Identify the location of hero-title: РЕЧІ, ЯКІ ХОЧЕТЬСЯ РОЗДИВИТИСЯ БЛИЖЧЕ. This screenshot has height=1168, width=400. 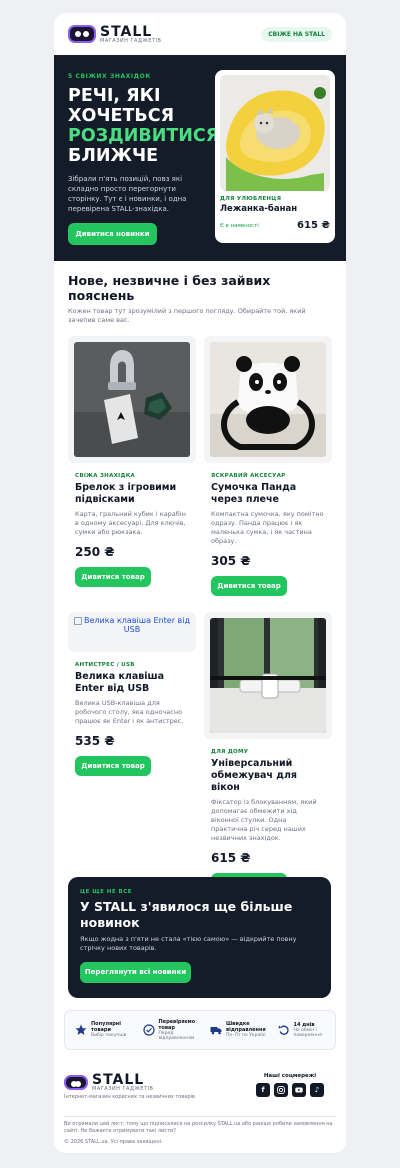
(144, 126).